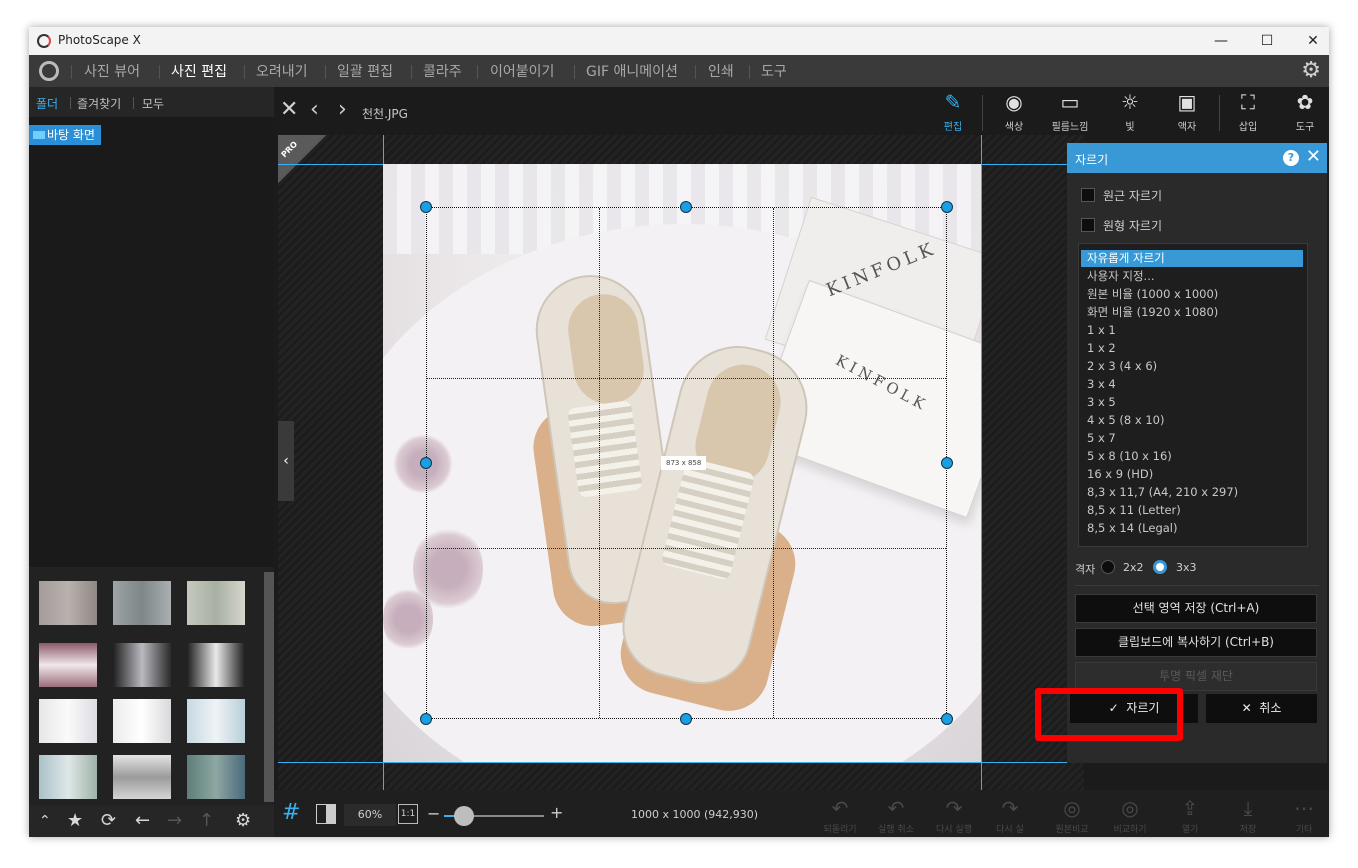  What do you see at coordinates (1261, 708) in the screenshot?
I see `crop-cancel-button: ✕ 취소` at bounding box center [1261, 708].